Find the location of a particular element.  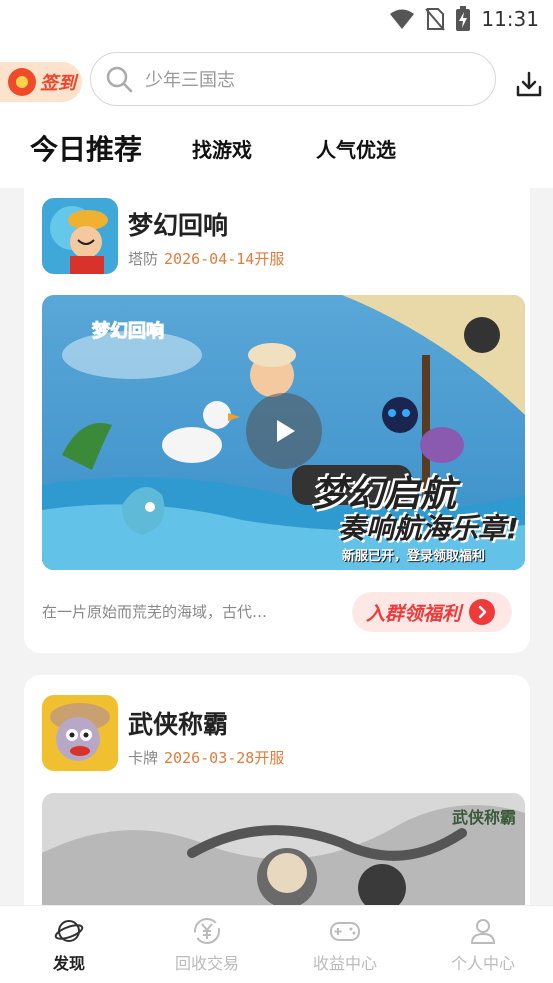

search-placeholder: 少年三国志 is located at coordinates (190, 80).